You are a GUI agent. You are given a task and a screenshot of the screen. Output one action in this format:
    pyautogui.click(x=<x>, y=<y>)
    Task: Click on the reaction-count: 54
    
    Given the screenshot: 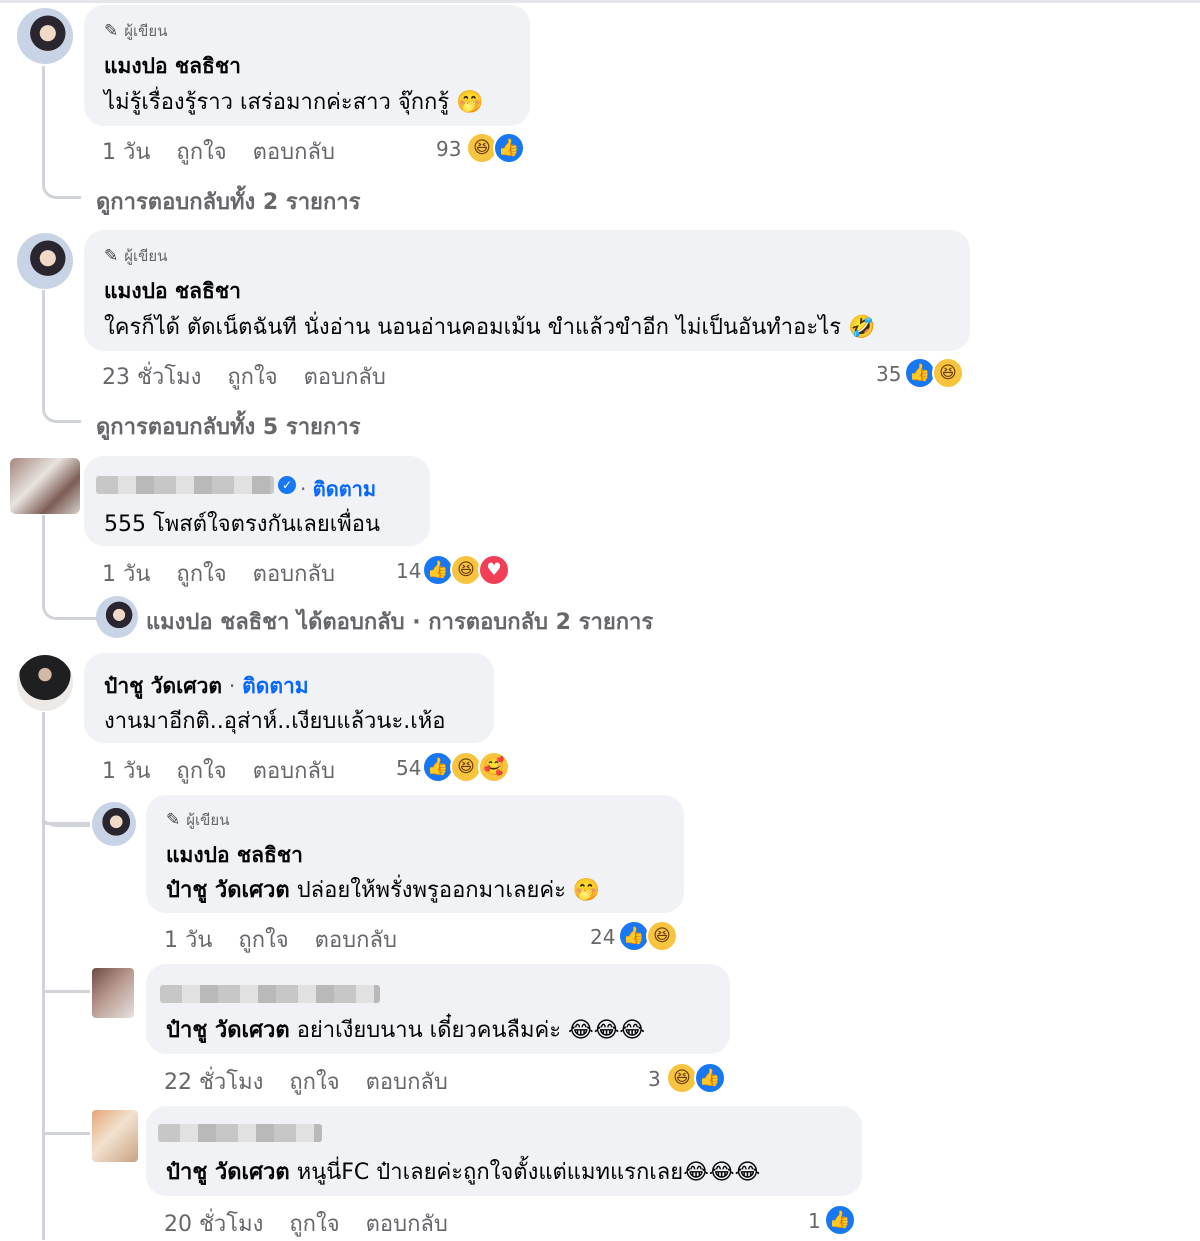 What is the action you would take?
    pyautogui.click(x=408, y=768)
    